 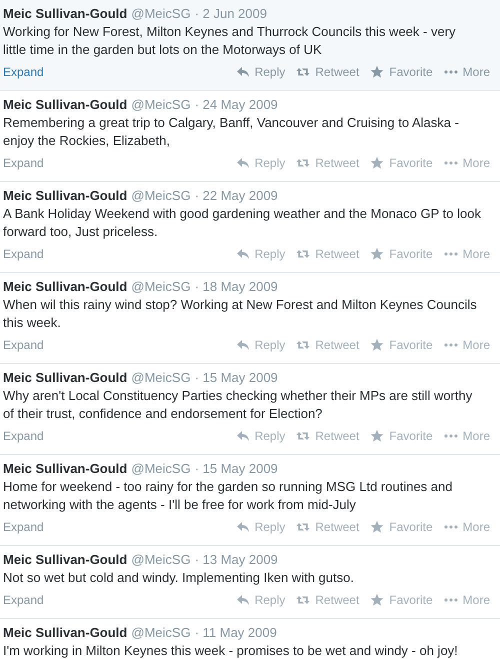 I want to click on tweet-text: Why aren't Local Constituency Parties checking whether their MPs are still worthy of their trust, confidence and endorsement for Election?, so click(x=238, y=405).